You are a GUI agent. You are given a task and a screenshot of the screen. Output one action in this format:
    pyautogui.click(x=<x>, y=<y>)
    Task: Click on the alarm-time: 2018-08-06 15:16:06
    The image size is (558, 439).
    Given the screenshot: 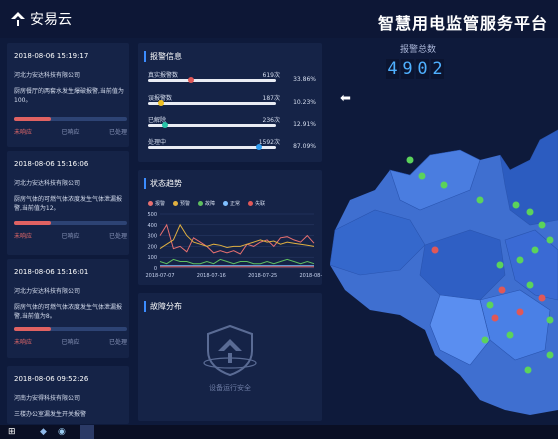 What is the action you would take?
    pyautogui.click(x=51, y=164)
    